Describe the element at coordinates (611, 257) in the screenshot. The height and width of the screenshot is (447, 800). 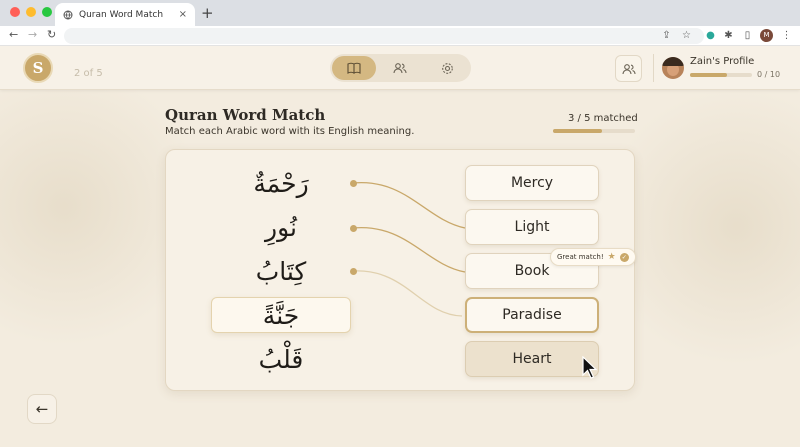
I see `star-icon: ★` at that location.